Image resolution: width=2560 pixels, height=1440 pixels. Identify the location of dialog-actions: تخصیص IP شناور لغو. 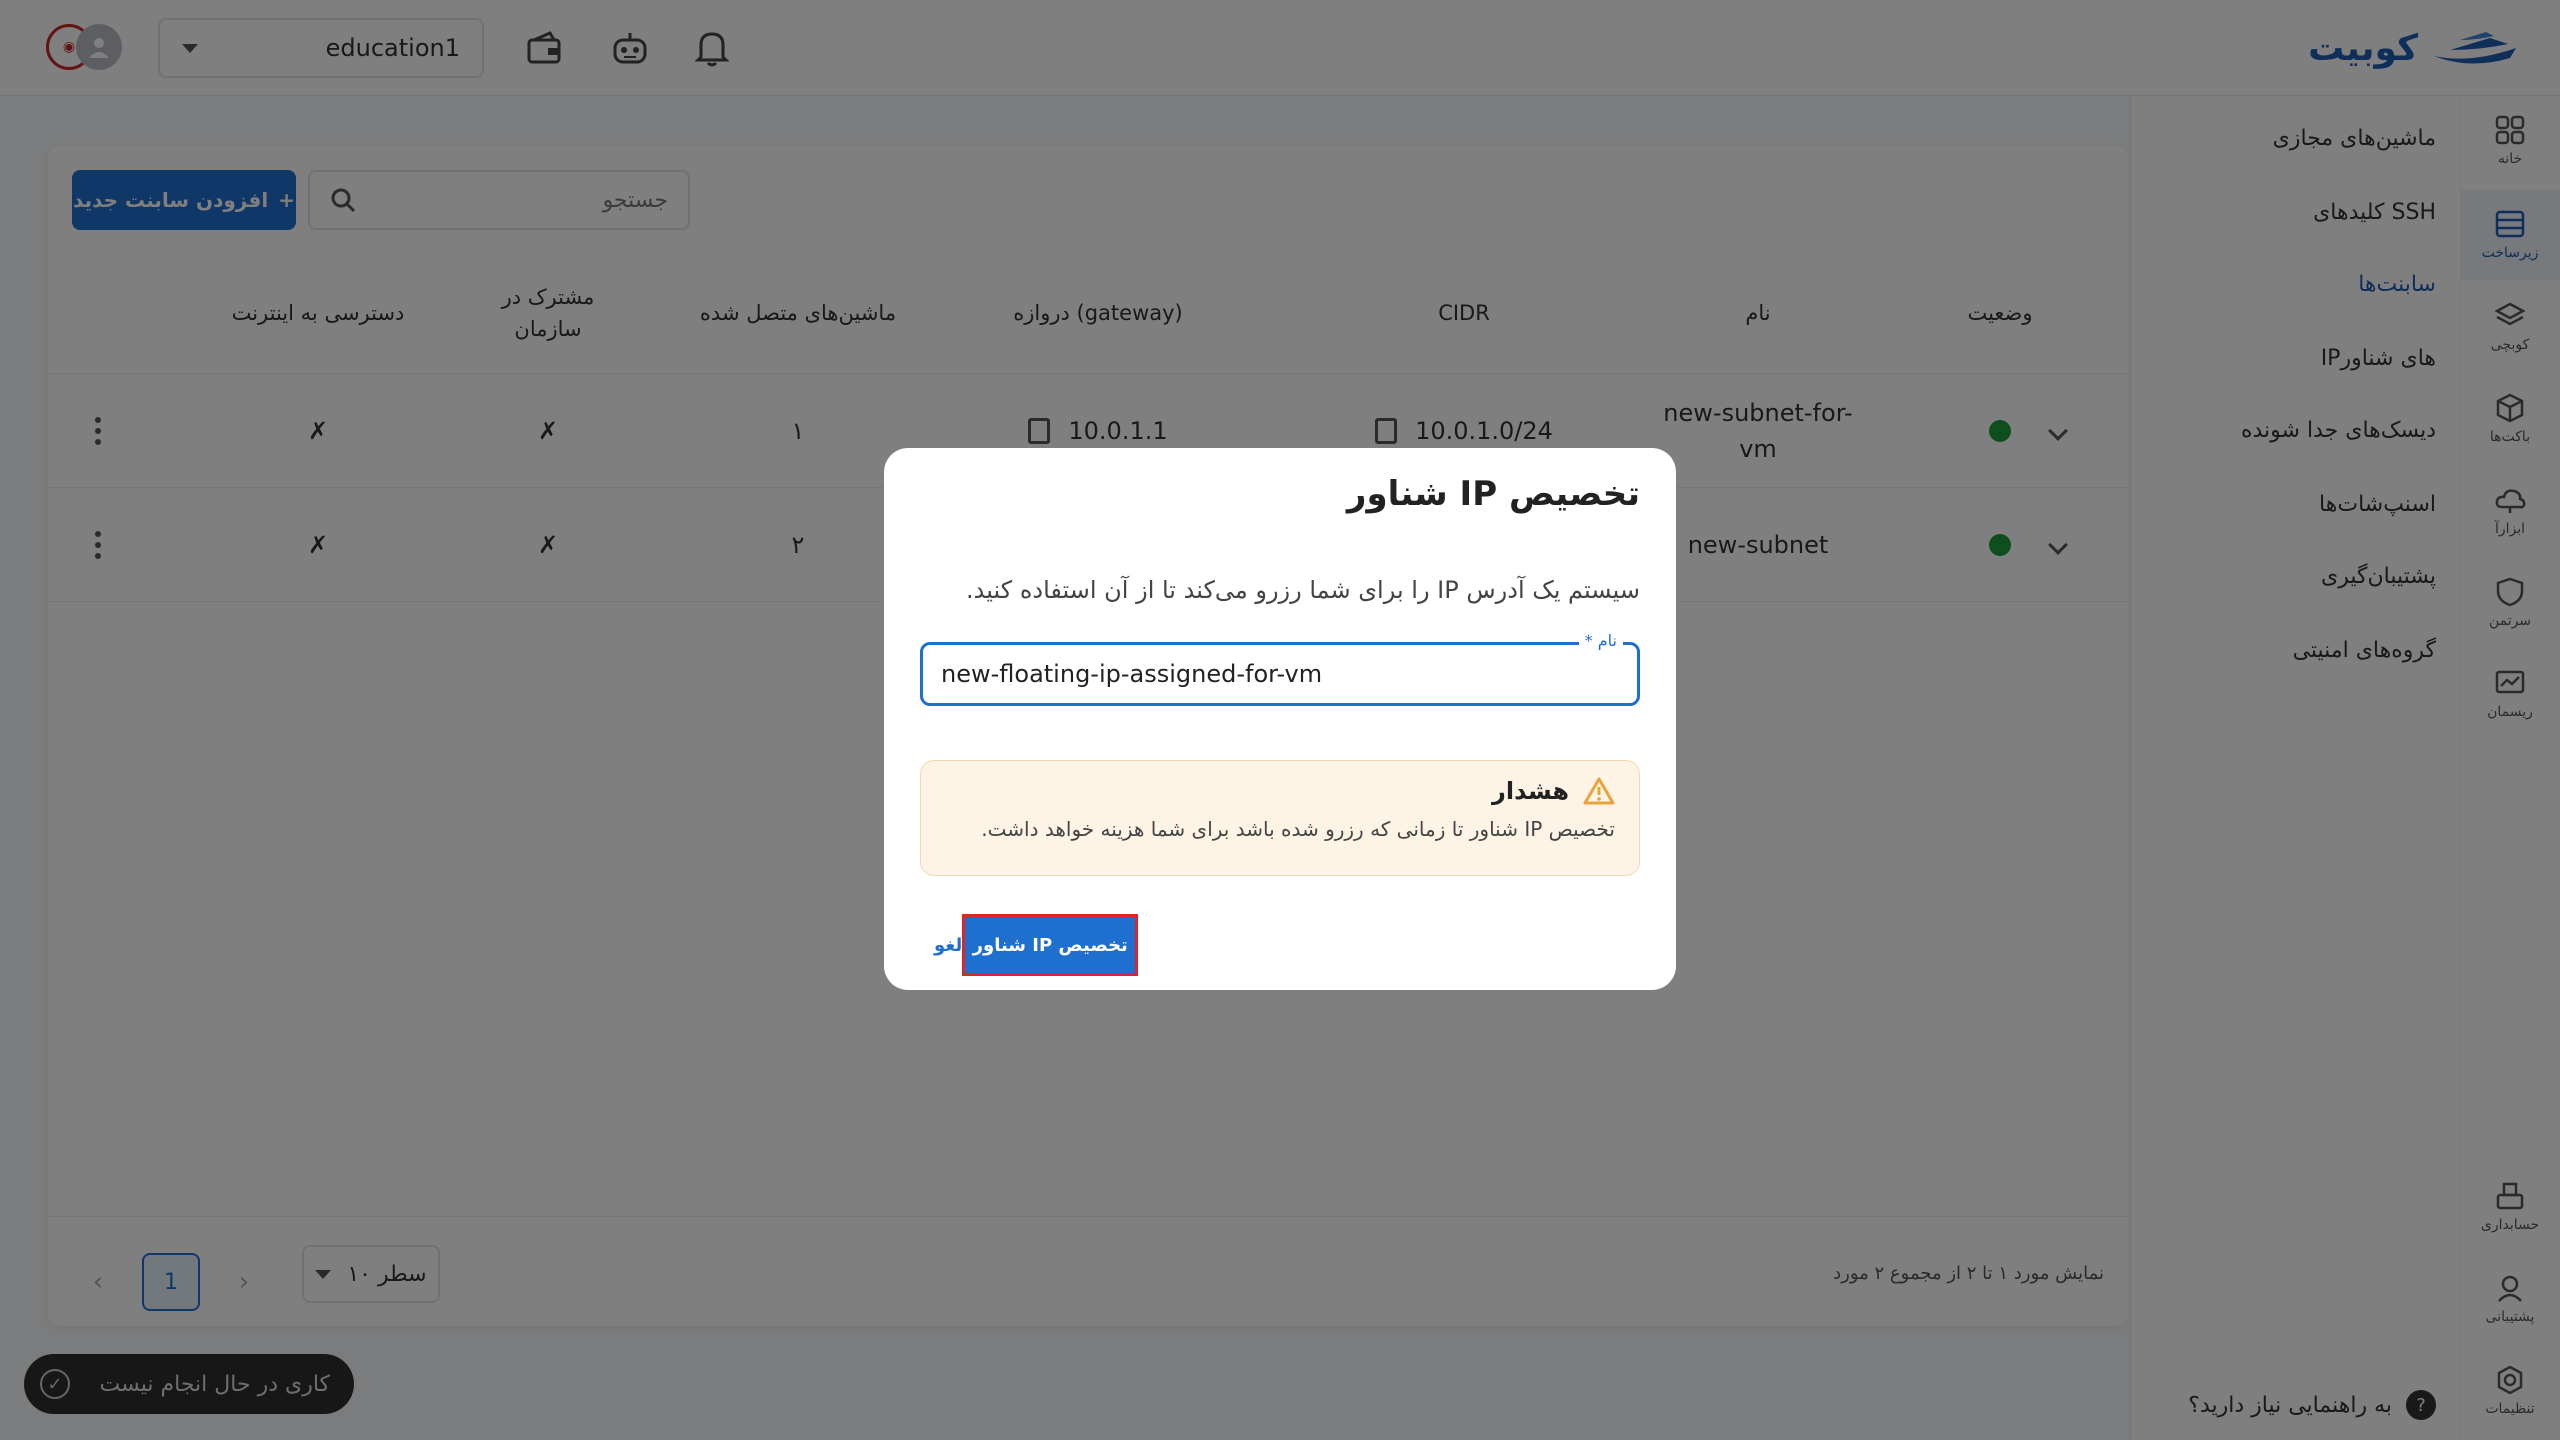
(1016, 945).